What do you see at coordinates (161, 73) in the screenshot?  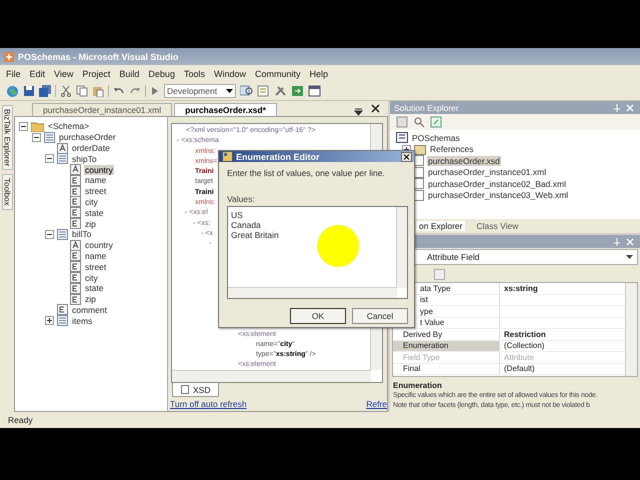 I see `menu-item: Debug` at bounding box center [161, 73].